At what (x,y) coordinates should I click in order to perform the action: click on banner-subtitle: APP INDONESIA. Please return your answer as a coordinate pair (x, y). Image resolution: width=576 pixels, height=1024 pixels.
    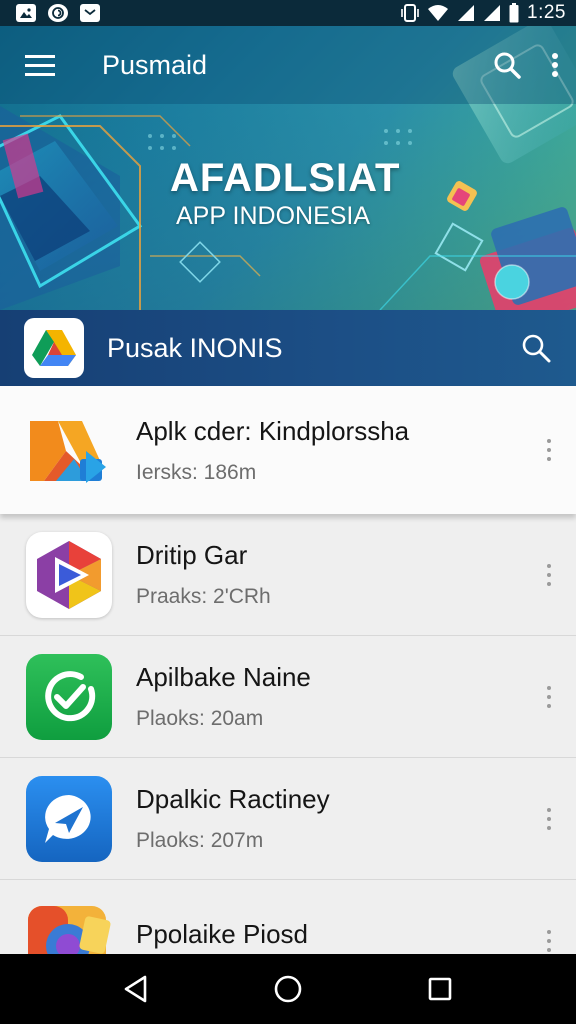
    Looking at the image, I should click on (273, 216).